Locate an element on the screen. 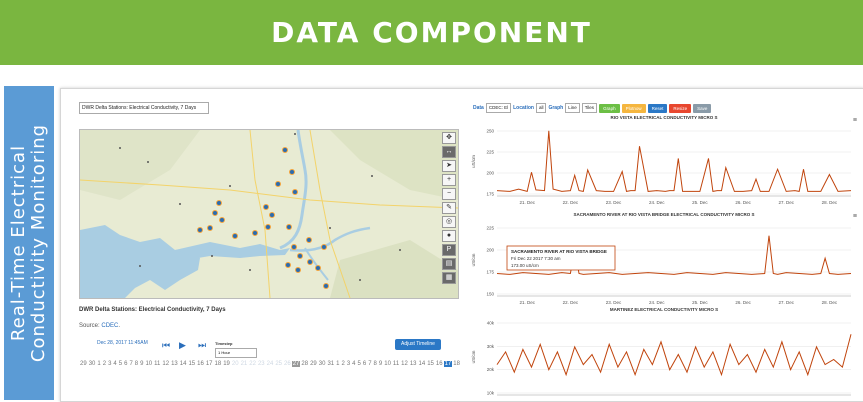 This screenshot has width=863, height=402. zoom-extent-icon: ↔ is located at coordinates (449, 152).